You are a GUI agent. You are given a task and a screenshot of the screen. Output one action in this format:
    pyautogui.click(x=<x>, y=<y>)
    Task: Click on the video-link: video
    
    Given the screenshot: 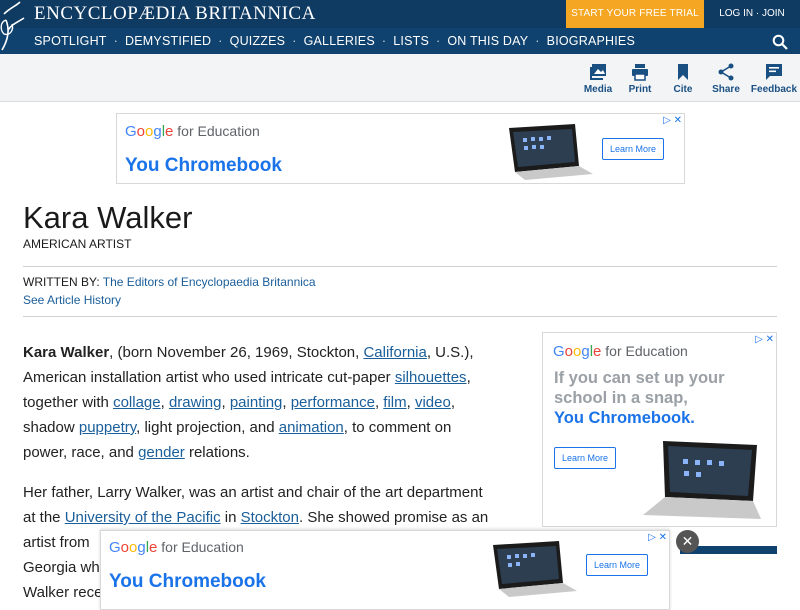 What is the action you would take?
    pyautogui.click(x=433, y=402)
    